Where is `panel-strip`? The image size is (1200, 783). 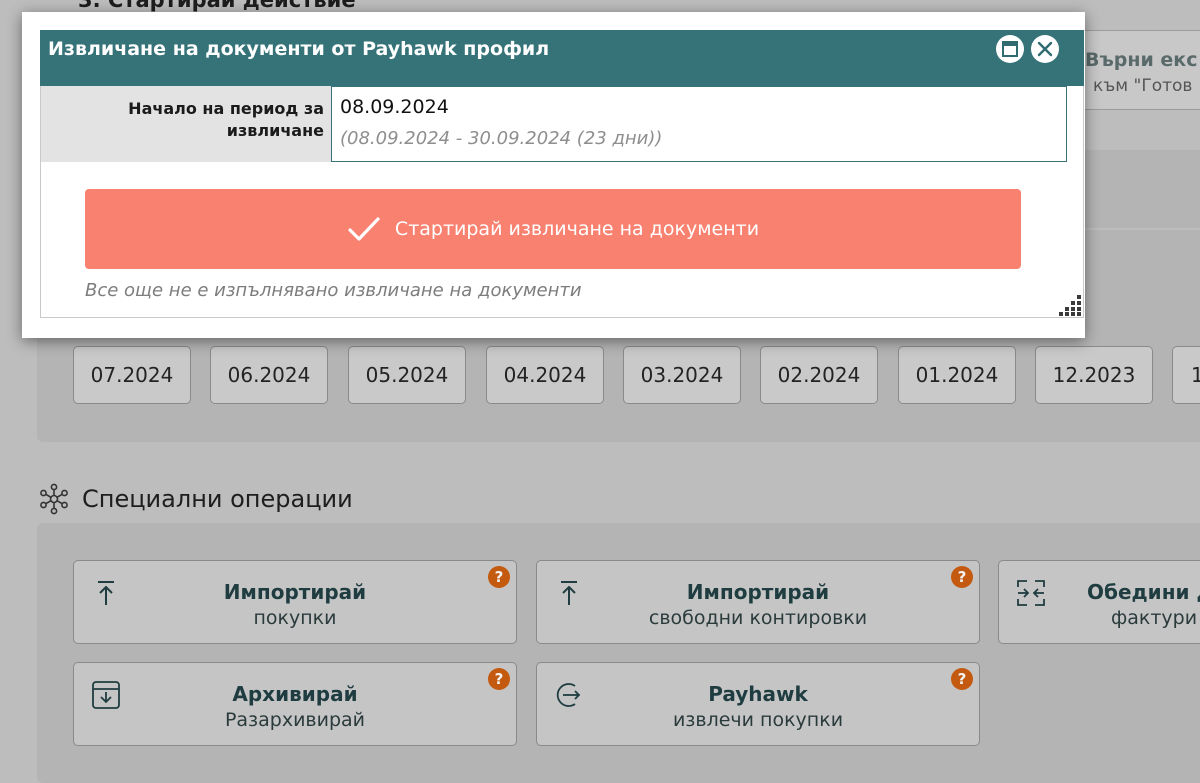 panel-strip is located at coordinates (1132, 189).